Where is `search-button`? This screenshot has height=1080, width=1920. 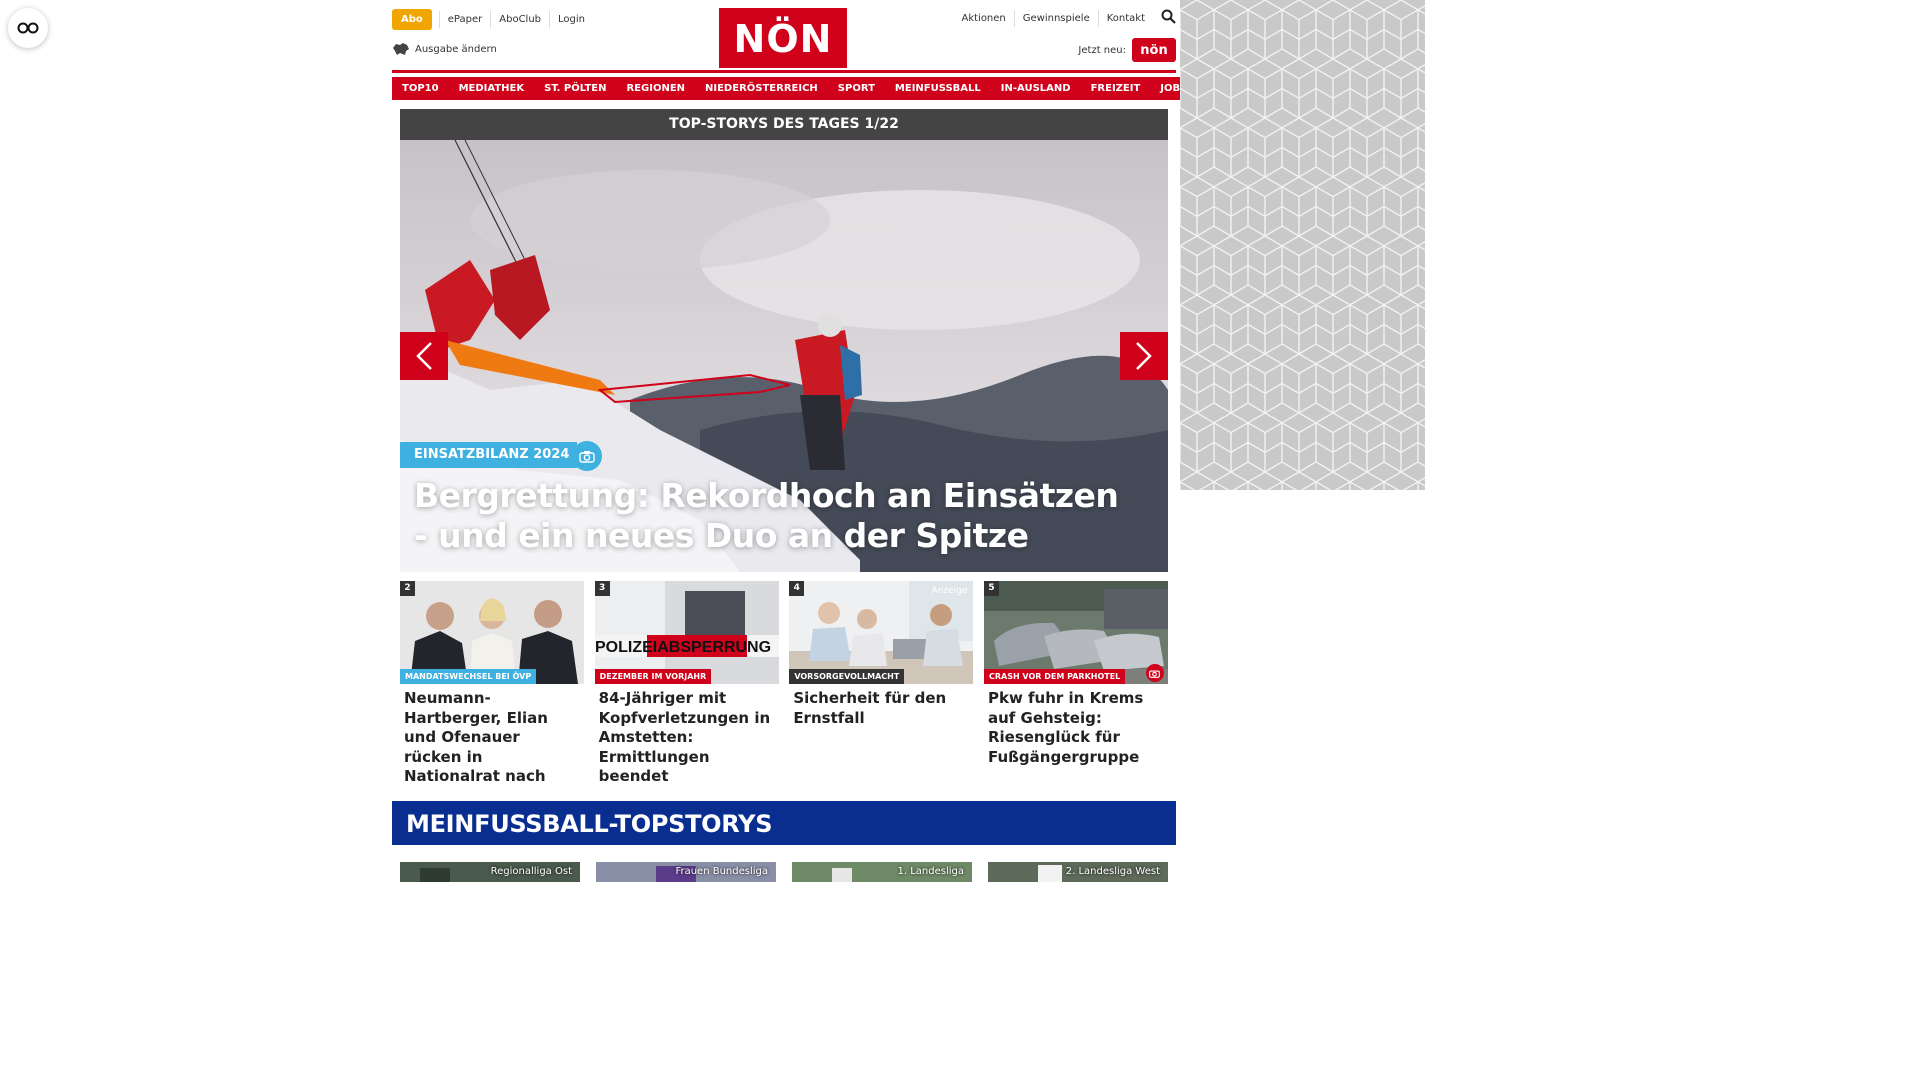 search-button is located at coordinates (1168, 18).